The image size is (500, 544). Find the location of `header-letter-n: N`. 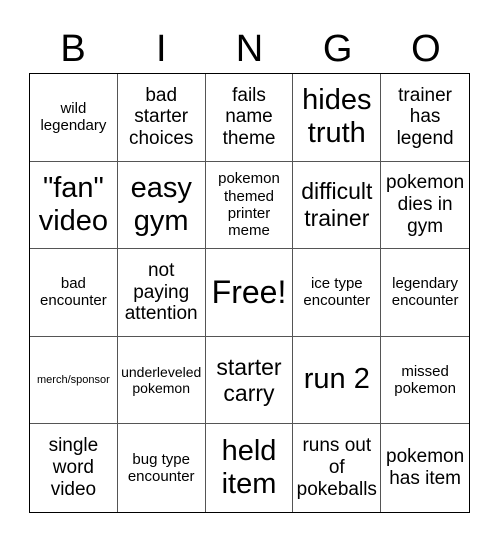

header-letter-n: N is located at coordinates (249, 49).